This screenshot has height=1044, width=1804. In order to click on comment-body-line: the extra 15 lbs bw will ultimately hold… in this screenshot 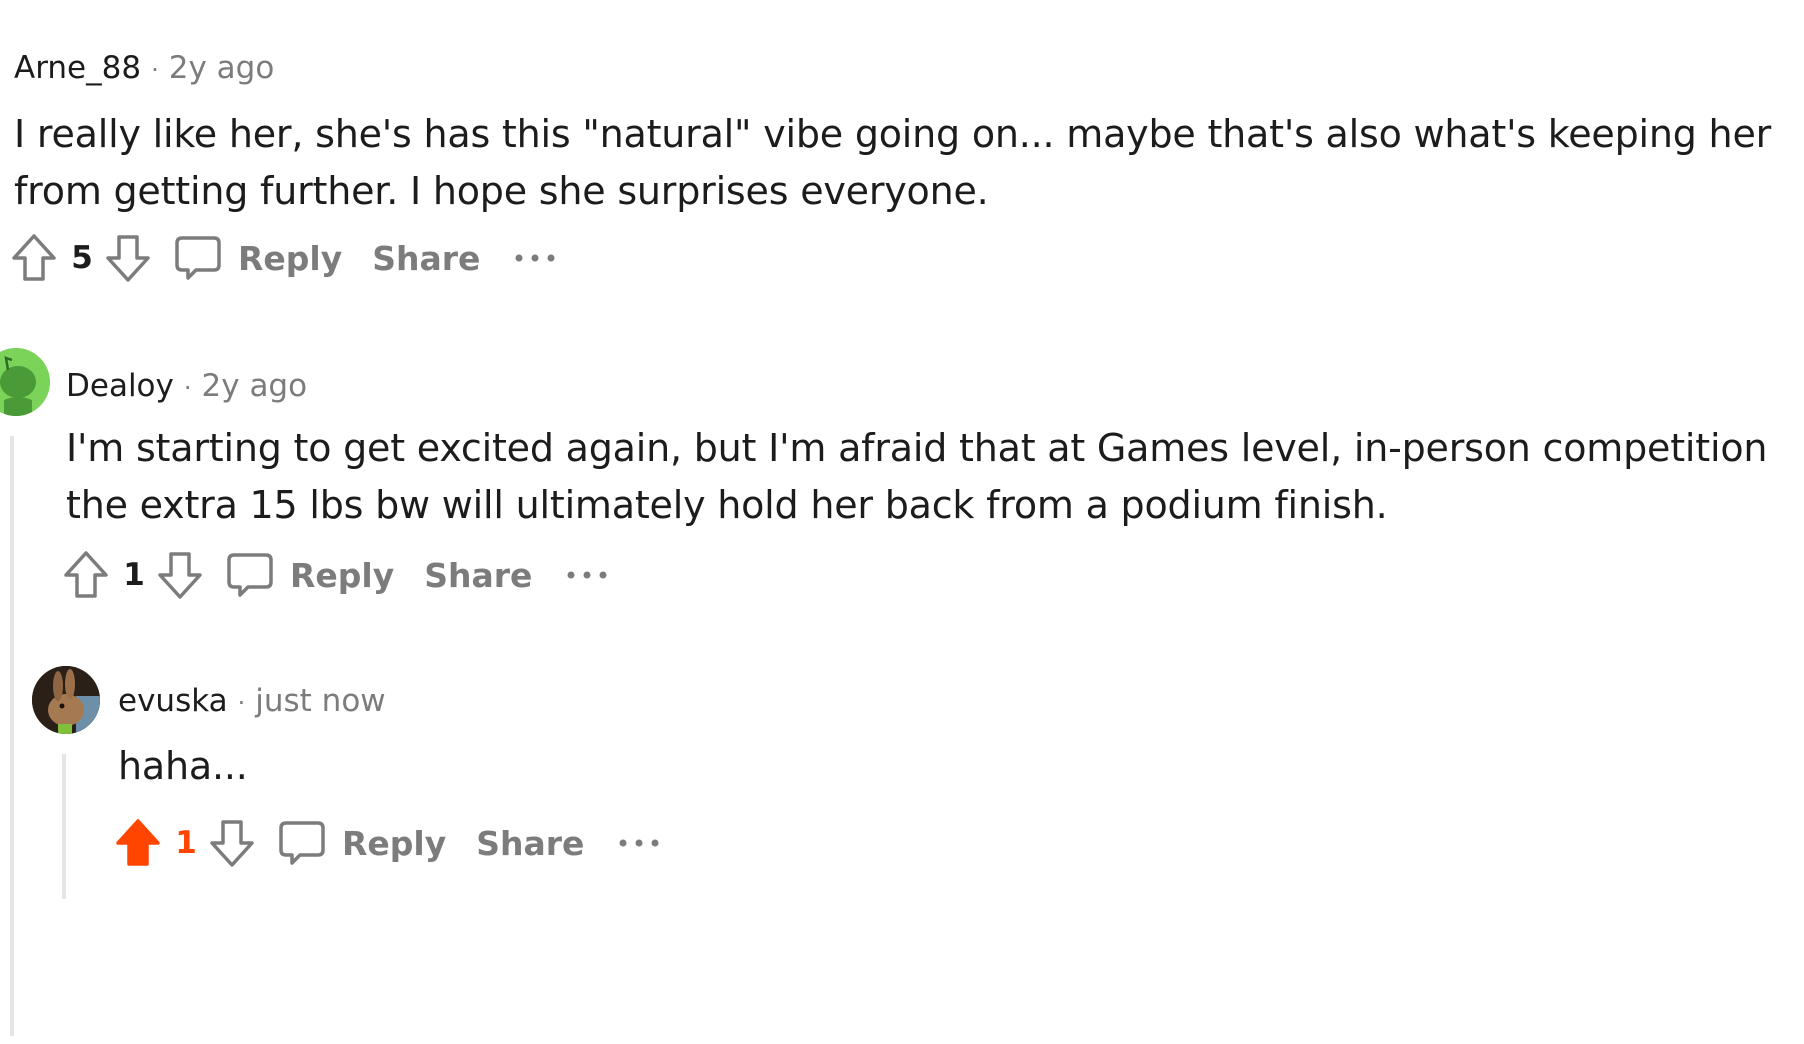, I will do `click(727, 505)`.